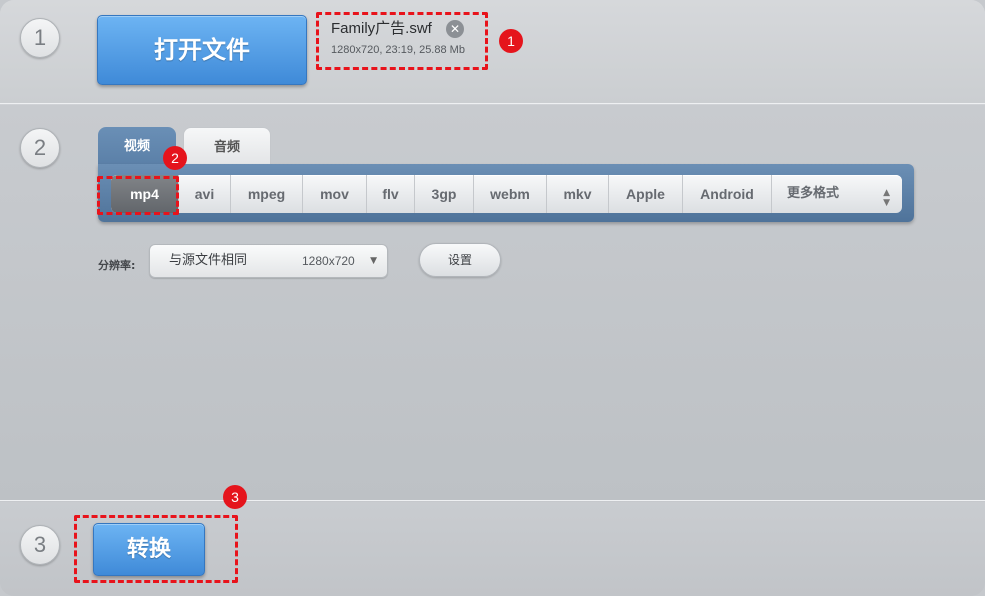  What do you see at coordinates (510, 194) in the screenshot?
I see `format-webm: webm` at bounding box center [510, 194].